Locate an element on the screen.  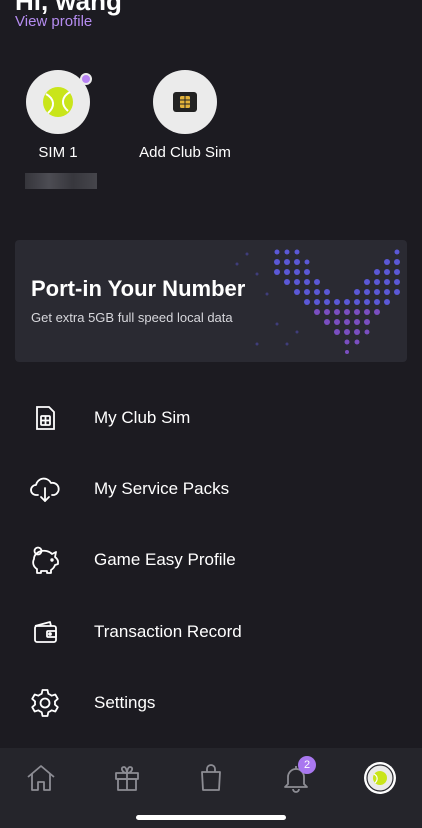
shopping-bag-icon is located at coordinates (211, 777).